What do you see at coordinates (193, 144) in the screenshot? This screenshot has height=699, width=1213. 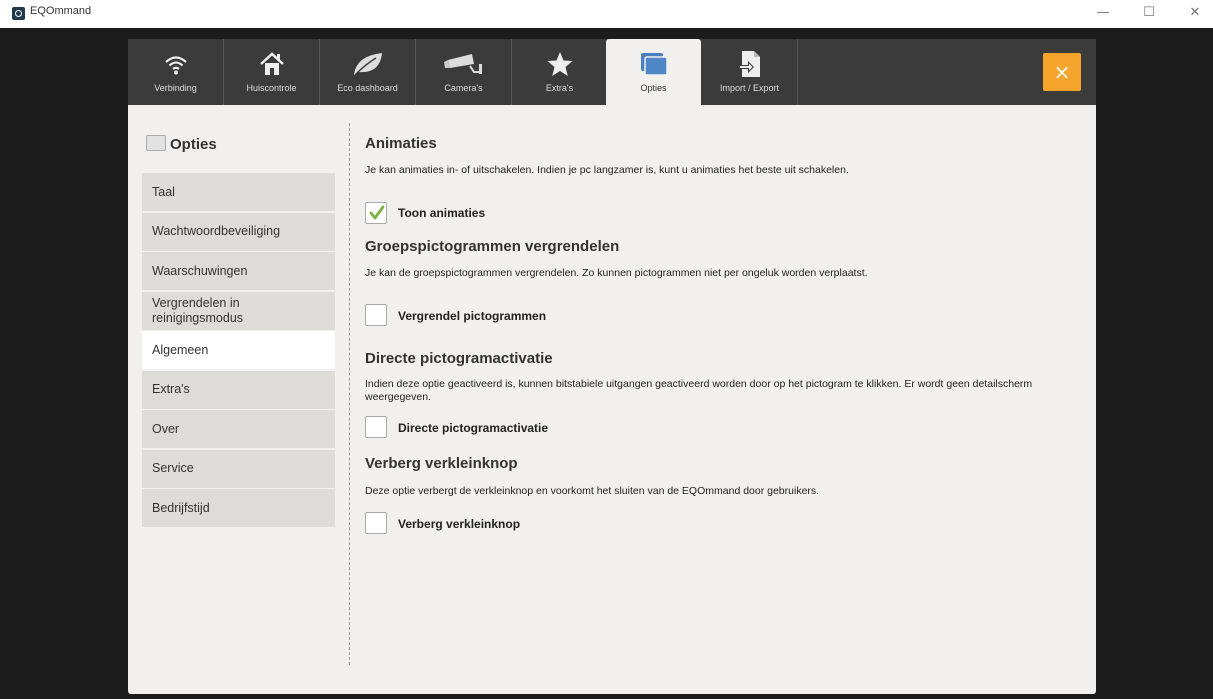 I see `sidebar-title-text: Opties` at bounding box center [193, 144].